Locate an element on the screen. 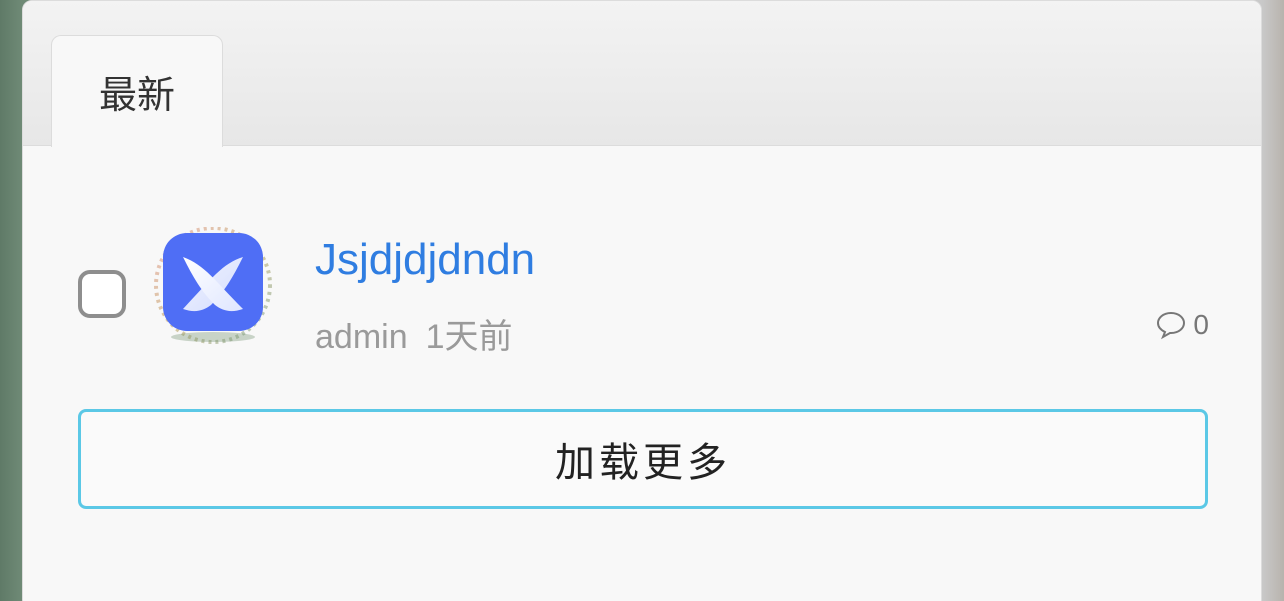 The height and width of the screenshot is (601, 1284). topic-select-checkbox is located at coordinates (102, 294).